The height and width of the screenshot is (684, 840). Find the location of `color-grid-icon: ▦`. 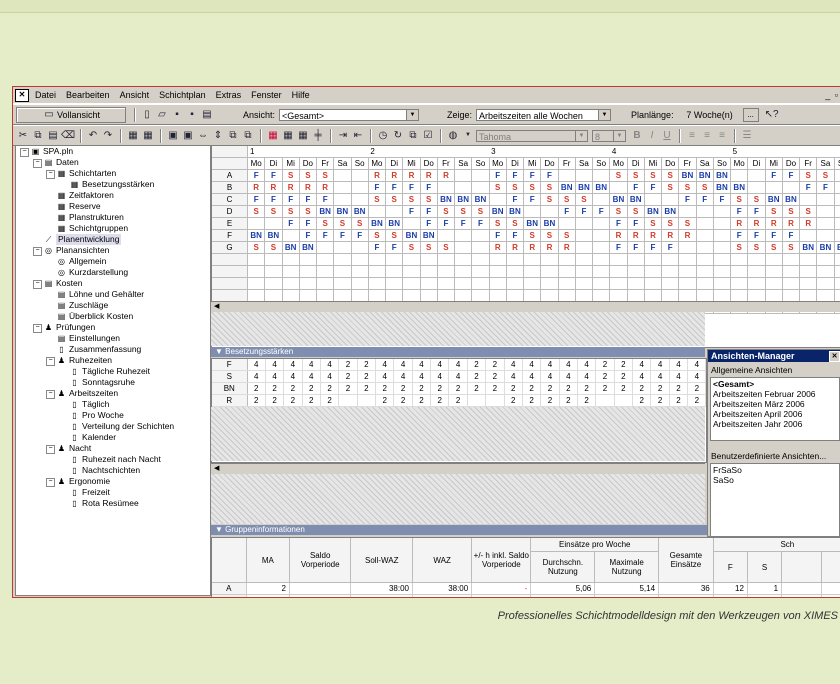

color-grid-icon: ▦ is located at coordinates (273, 135).